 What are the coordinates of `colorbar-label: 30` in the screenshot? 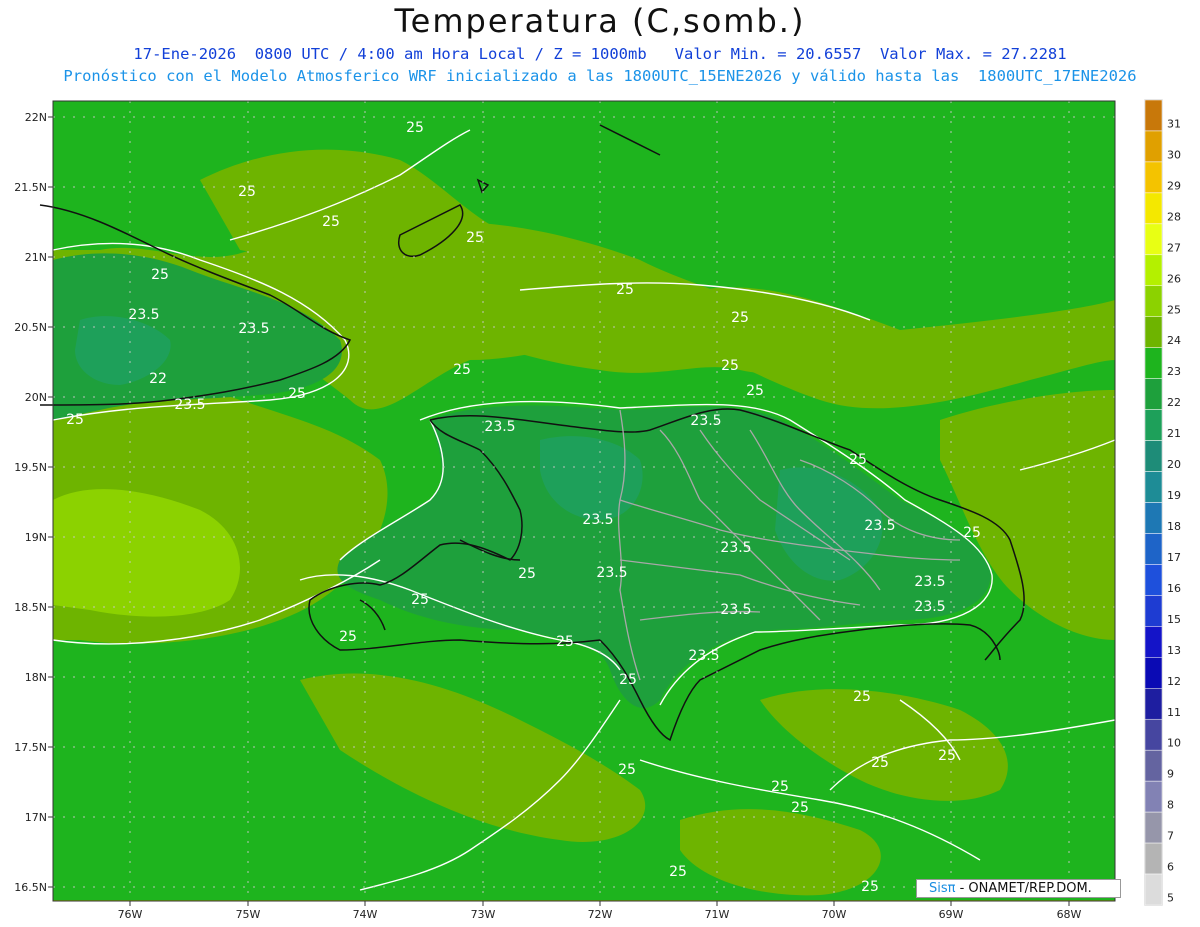 It's located at (1174, 154).